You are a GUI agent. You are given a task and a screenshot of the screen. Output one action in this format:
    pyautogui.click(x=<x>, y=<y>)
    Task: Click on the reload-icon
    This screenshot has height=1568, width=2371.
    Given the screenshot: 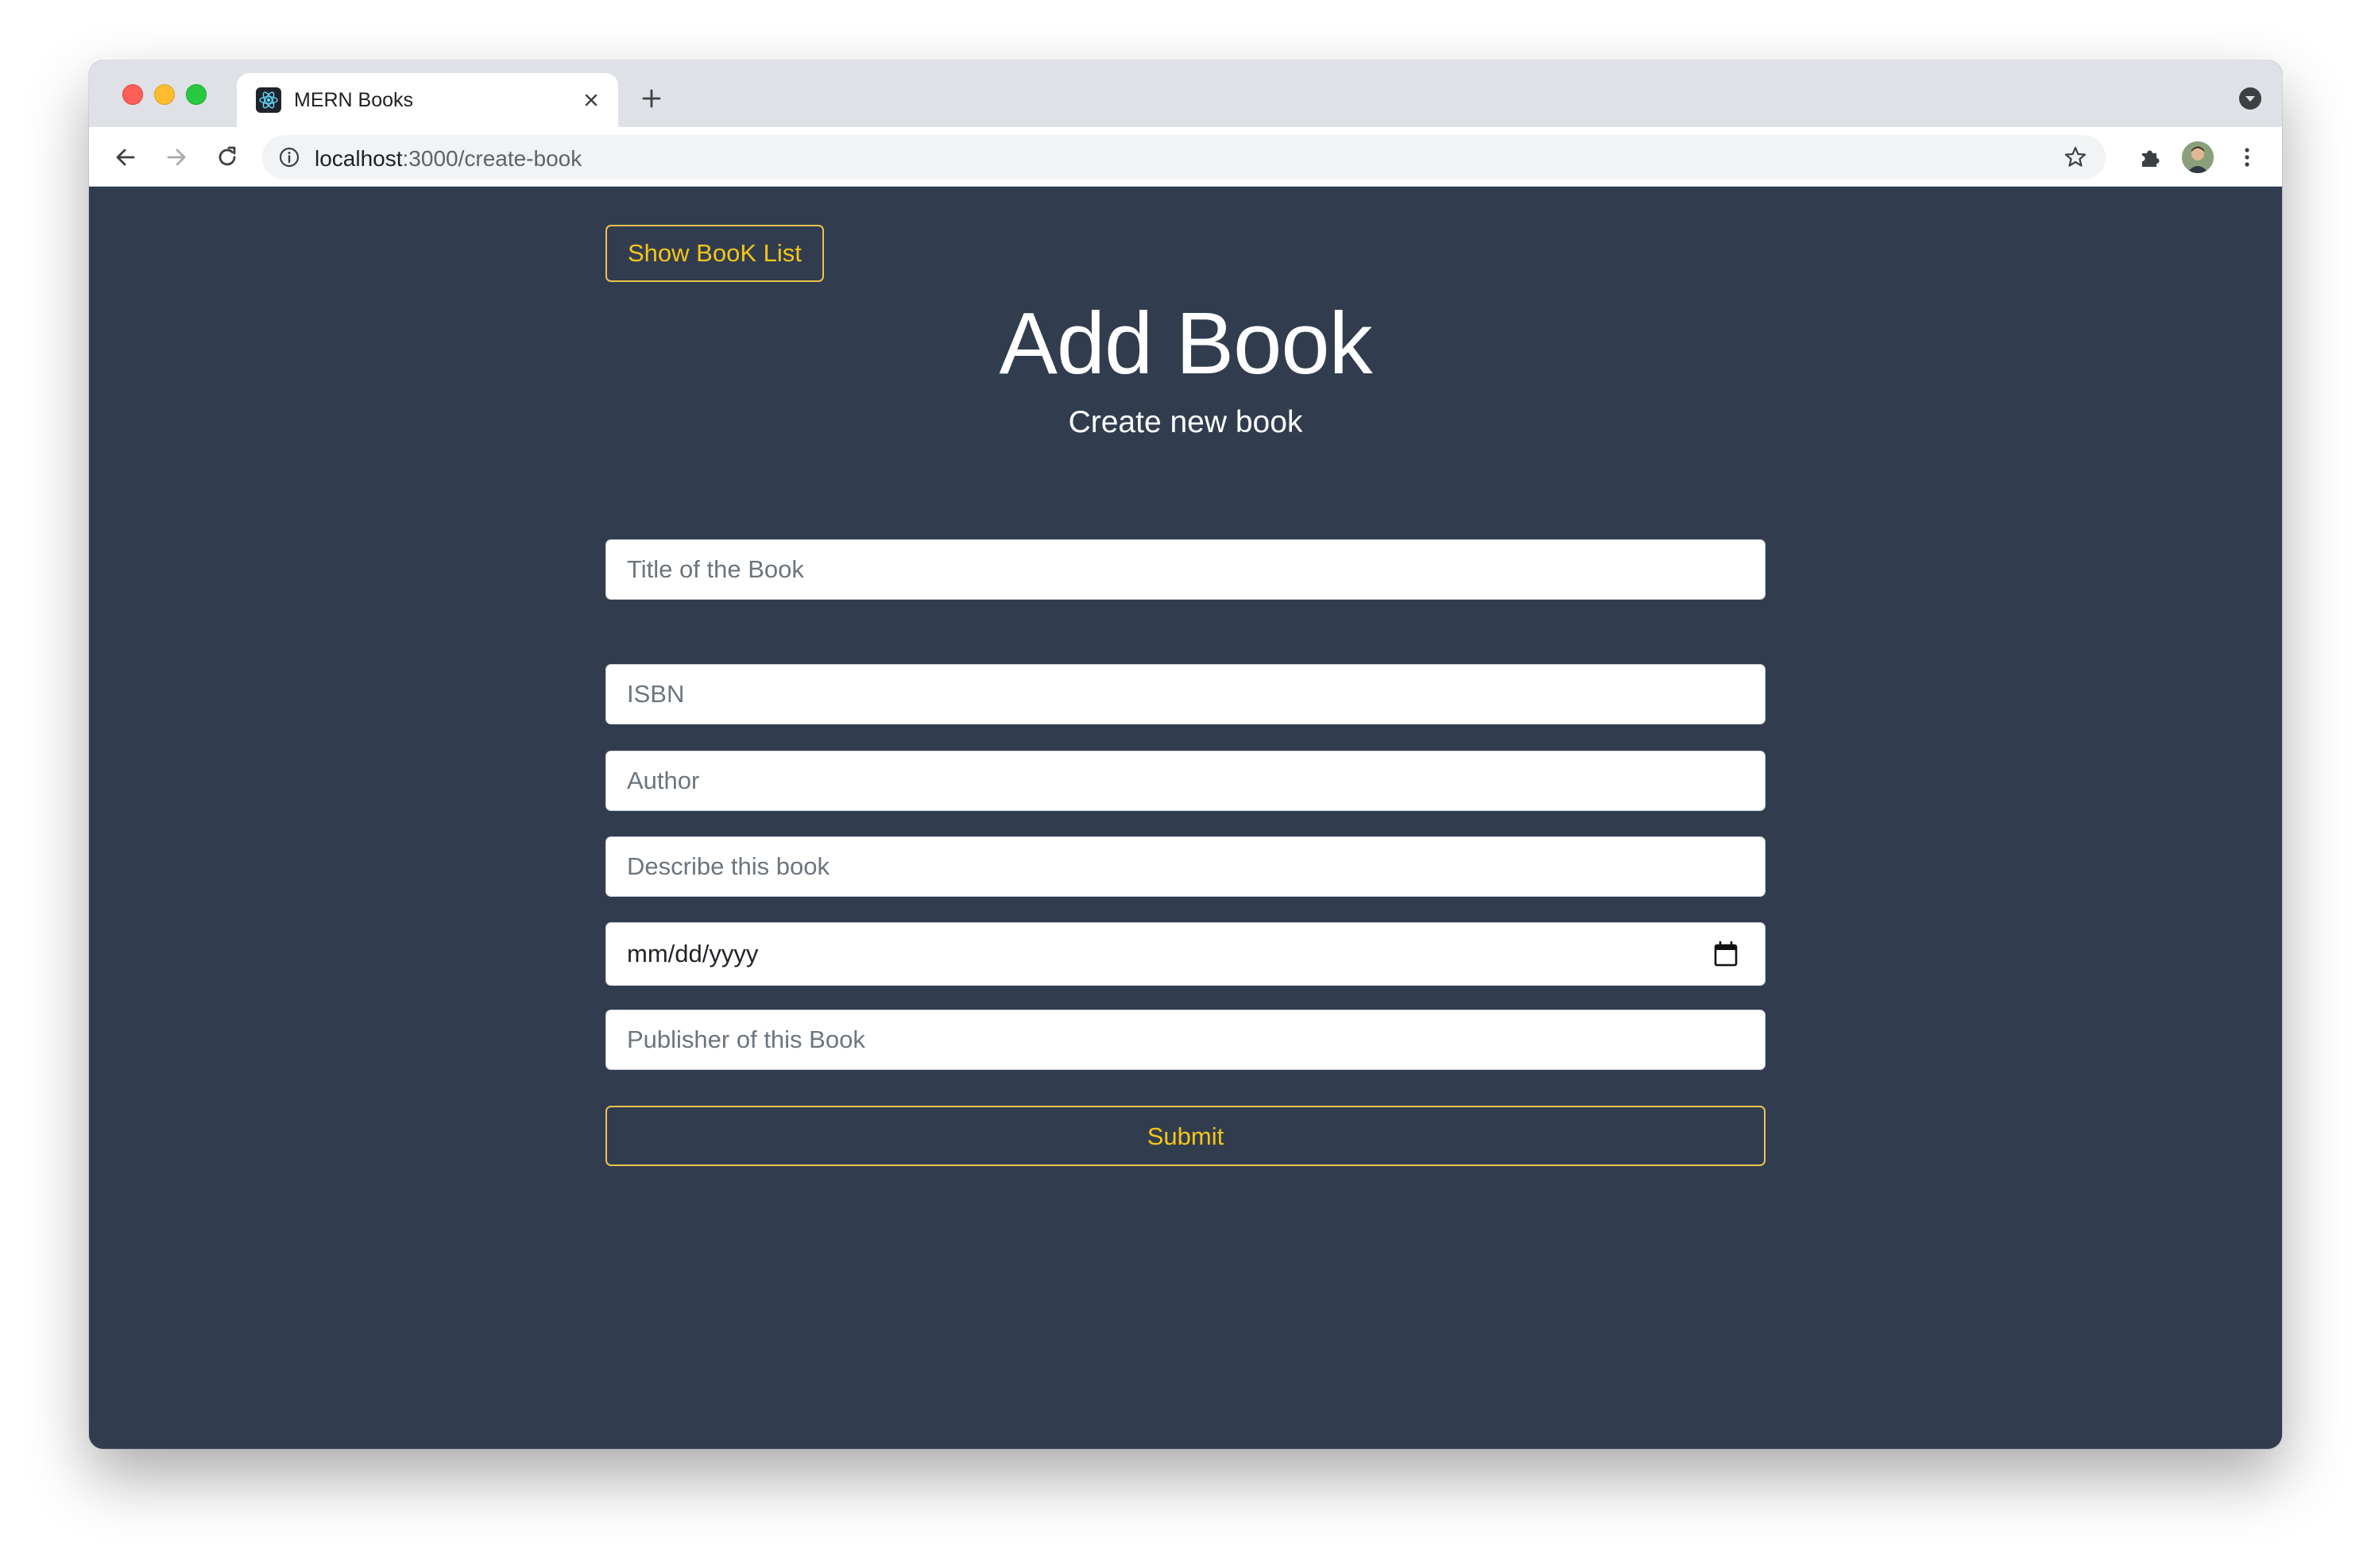 What is the action you would take?
    pyautogui.click(x=227, y=157)
    